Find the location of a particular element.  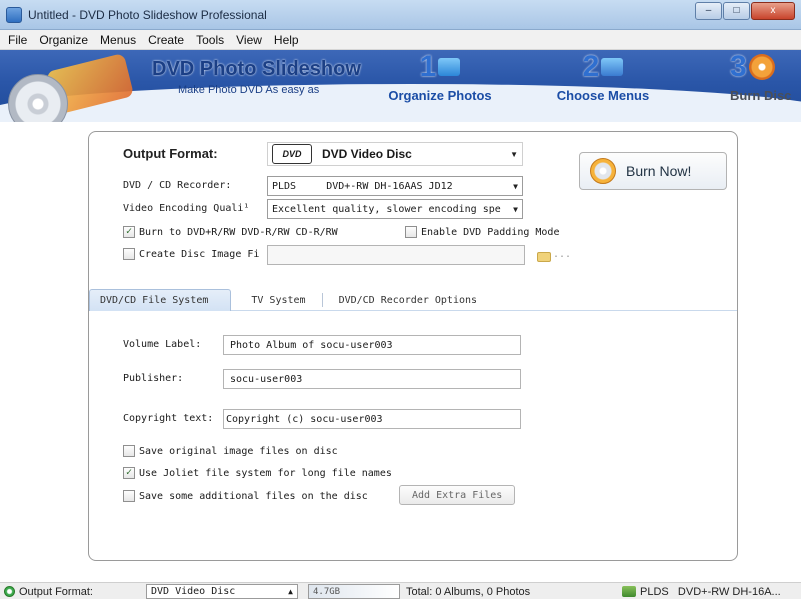

recorder-brand: PLDS is located at coordinates (284, 186).